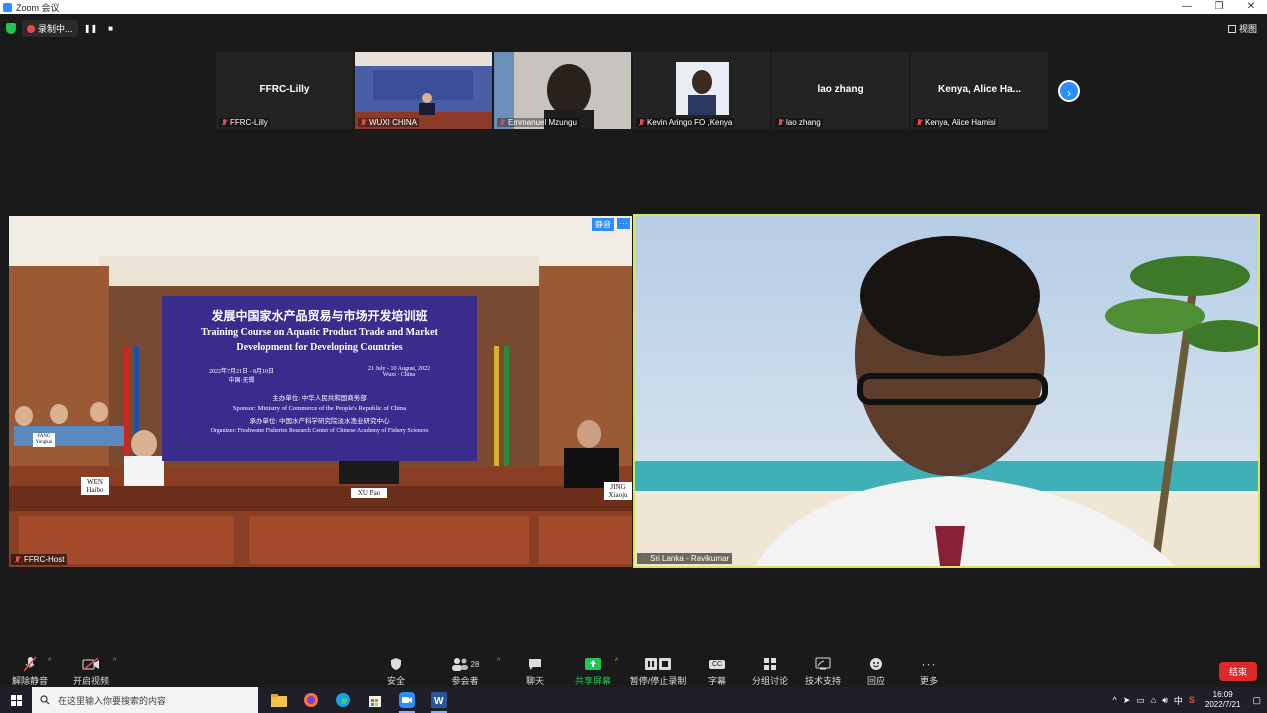 The width and height of the screenshot is (1267, 713). What do you see at coordinates (1178, 700) in the screenshot?
I see `ime-indicator: 中` at bounding box center [1178, 700].